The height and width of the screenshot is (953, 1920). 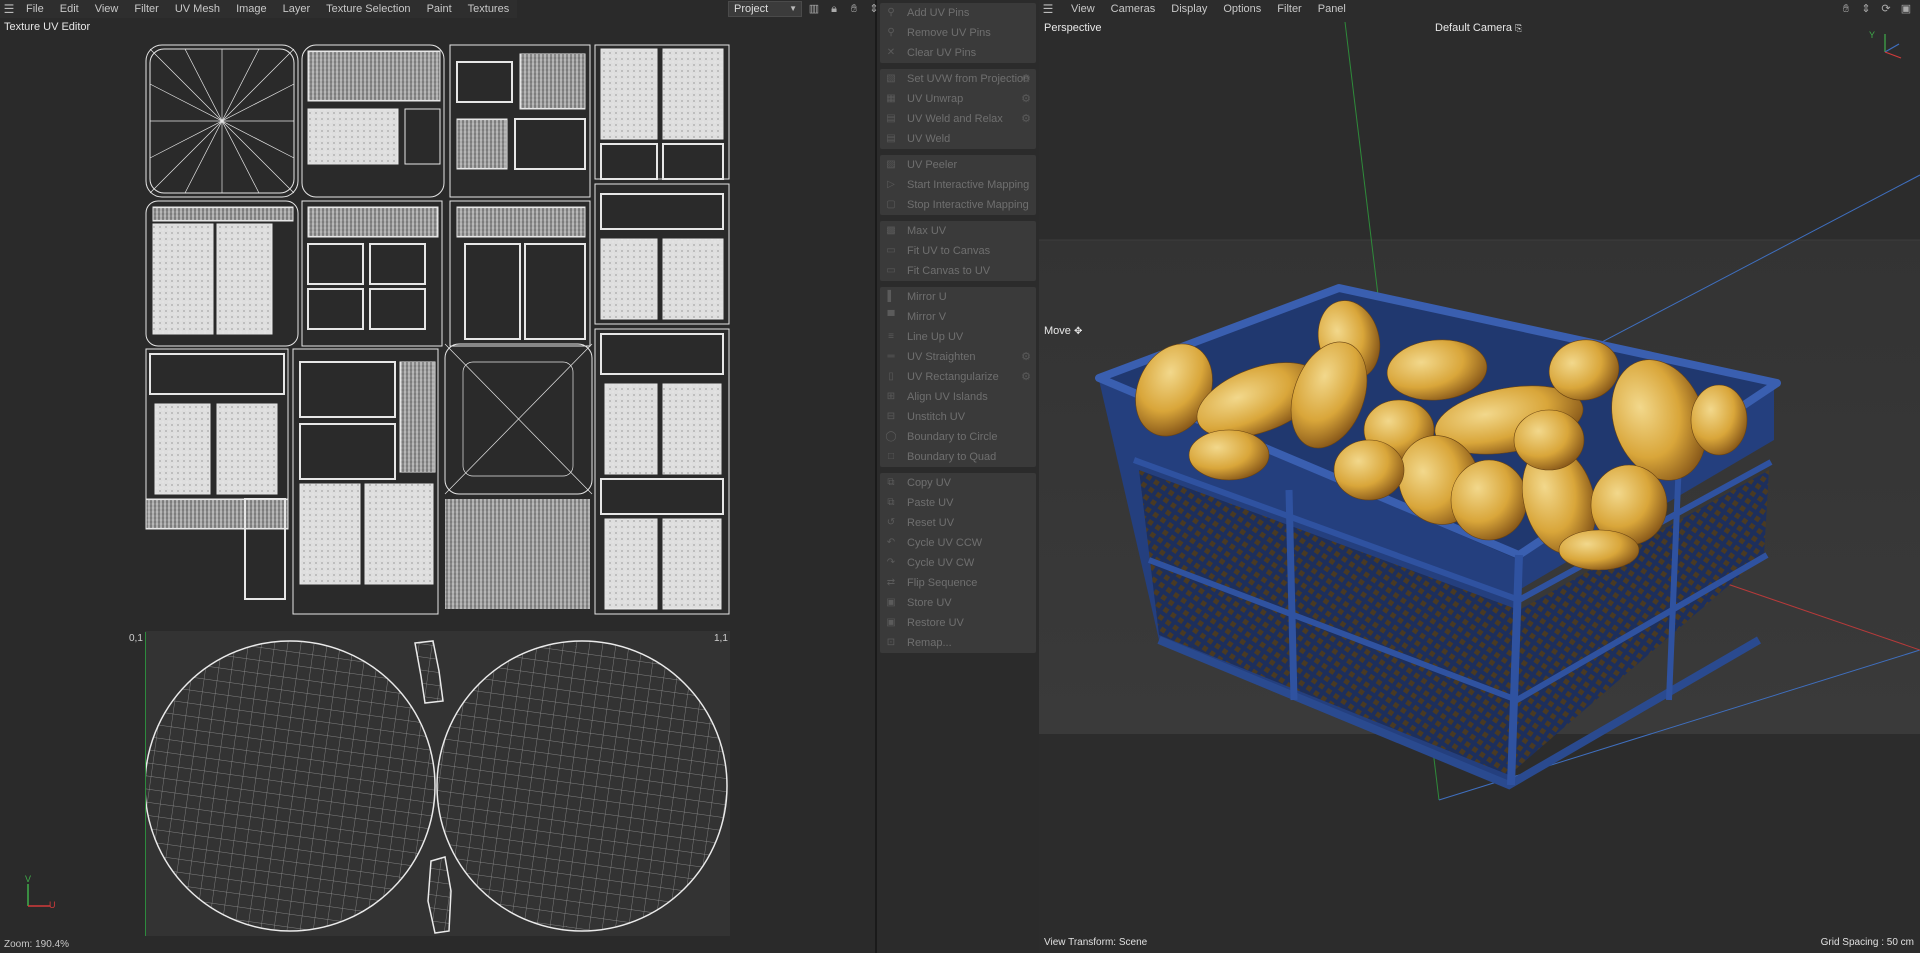 What do you see at coordinates (834, 9) in the screenshot?
I see `lock-icon: 🔒︎` at bounding box center [834, 9].